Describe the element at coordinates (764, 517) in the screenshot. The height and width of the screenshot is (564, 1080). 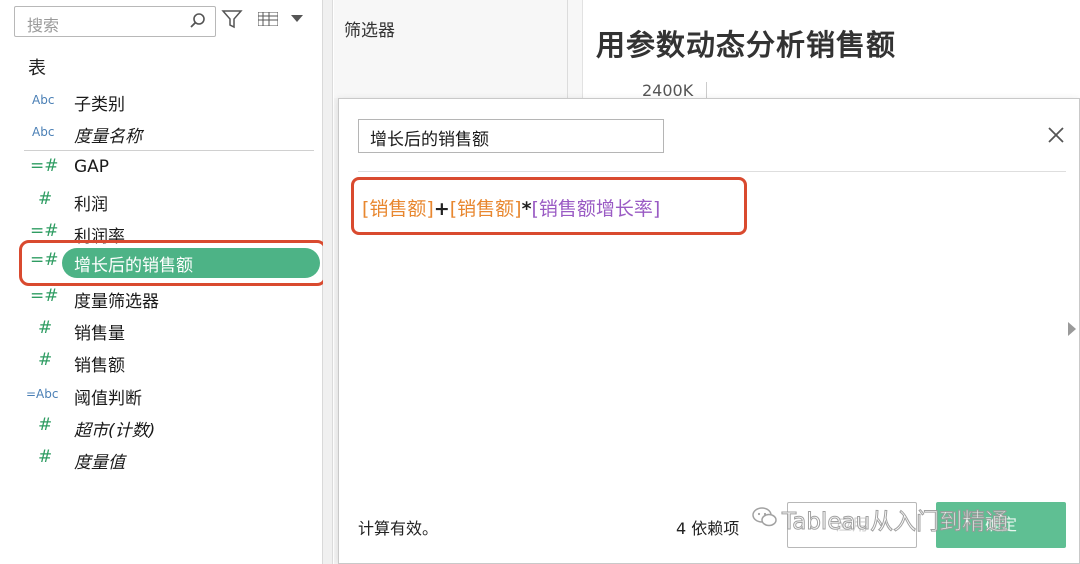
I see `wechat-icon` at that location.